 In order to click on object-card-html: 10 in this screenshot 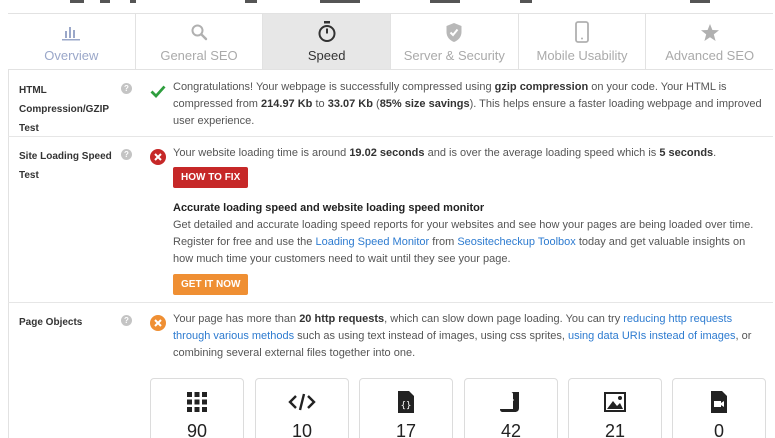, I will do `click(302, 408)`.